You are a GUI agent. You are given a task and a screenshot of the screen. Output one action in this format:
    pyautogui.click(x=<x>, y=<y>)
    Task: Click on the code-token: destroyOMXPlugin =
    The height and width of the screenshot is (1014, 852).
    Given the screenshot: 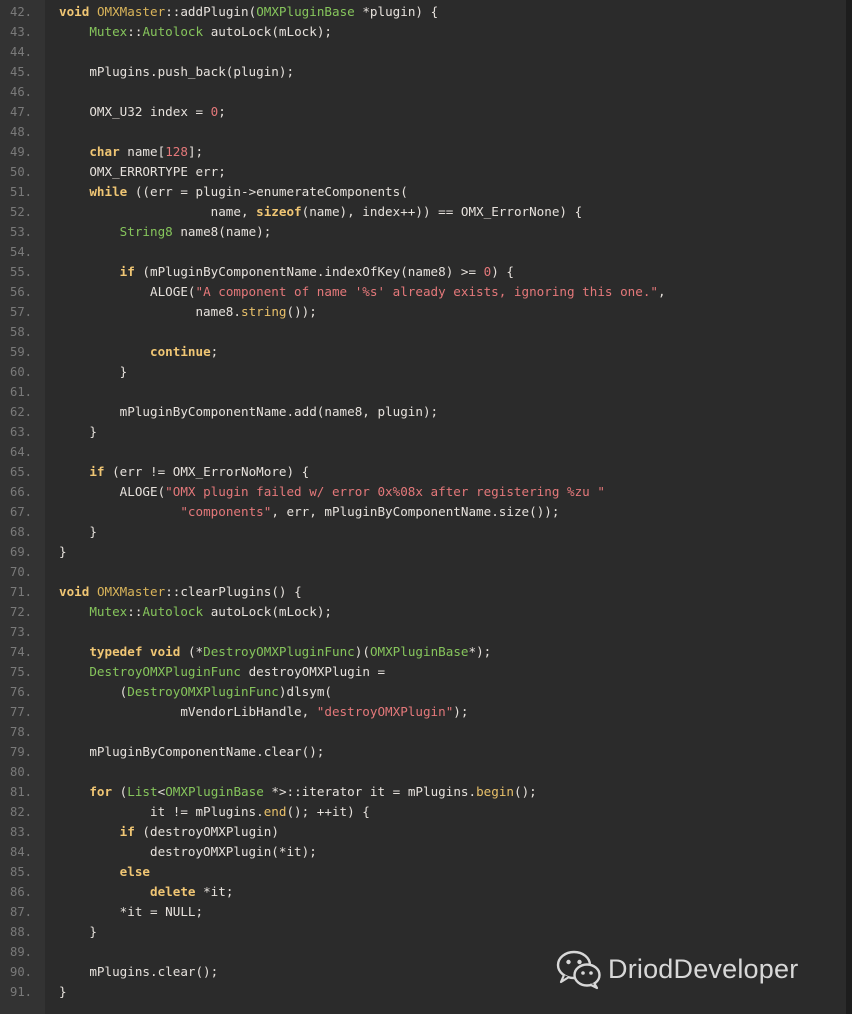 What is the action you would take?
    pyautogui.click(x=313, y=671)
    